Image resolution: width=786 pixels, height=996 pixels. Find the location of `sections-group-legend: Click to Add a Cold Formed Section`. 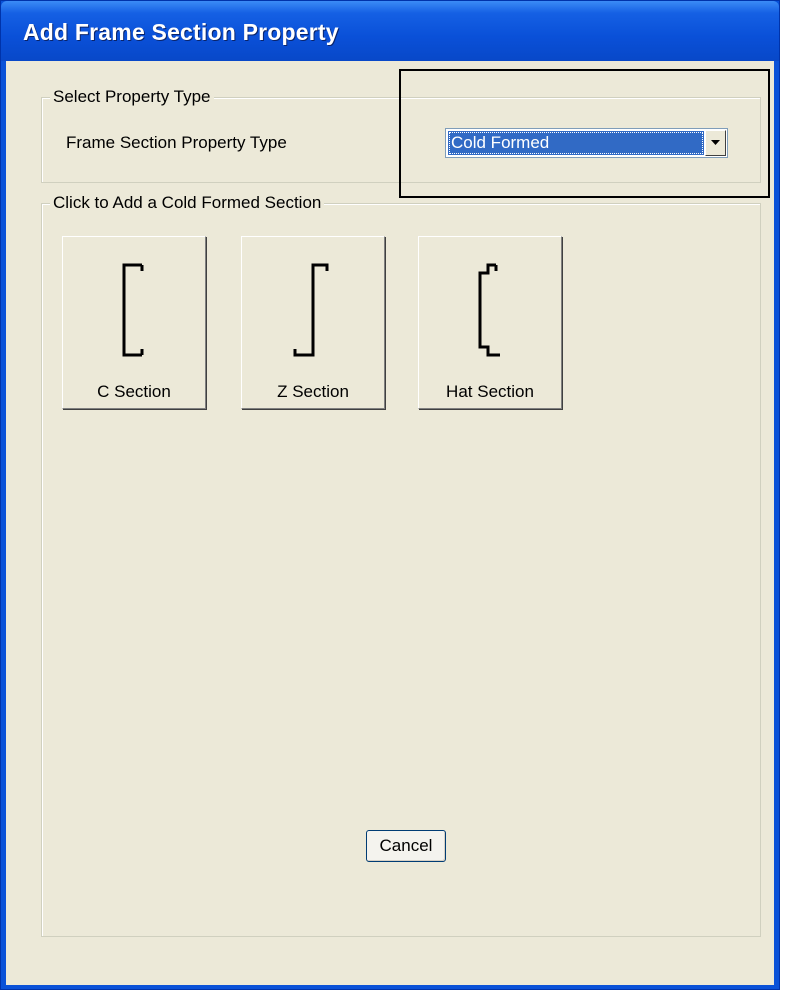

sections-group-legend: Click to Add a Cold Formed Section is located at coordinates (187, 203).